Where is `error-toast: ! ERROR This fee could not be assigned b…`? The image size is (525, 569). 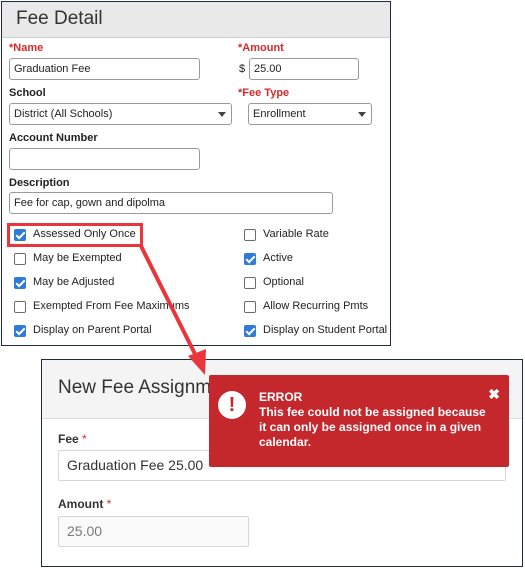 error-toast: ! ERROR This fee could not be assigned b… is located at coordinates (359, 421).